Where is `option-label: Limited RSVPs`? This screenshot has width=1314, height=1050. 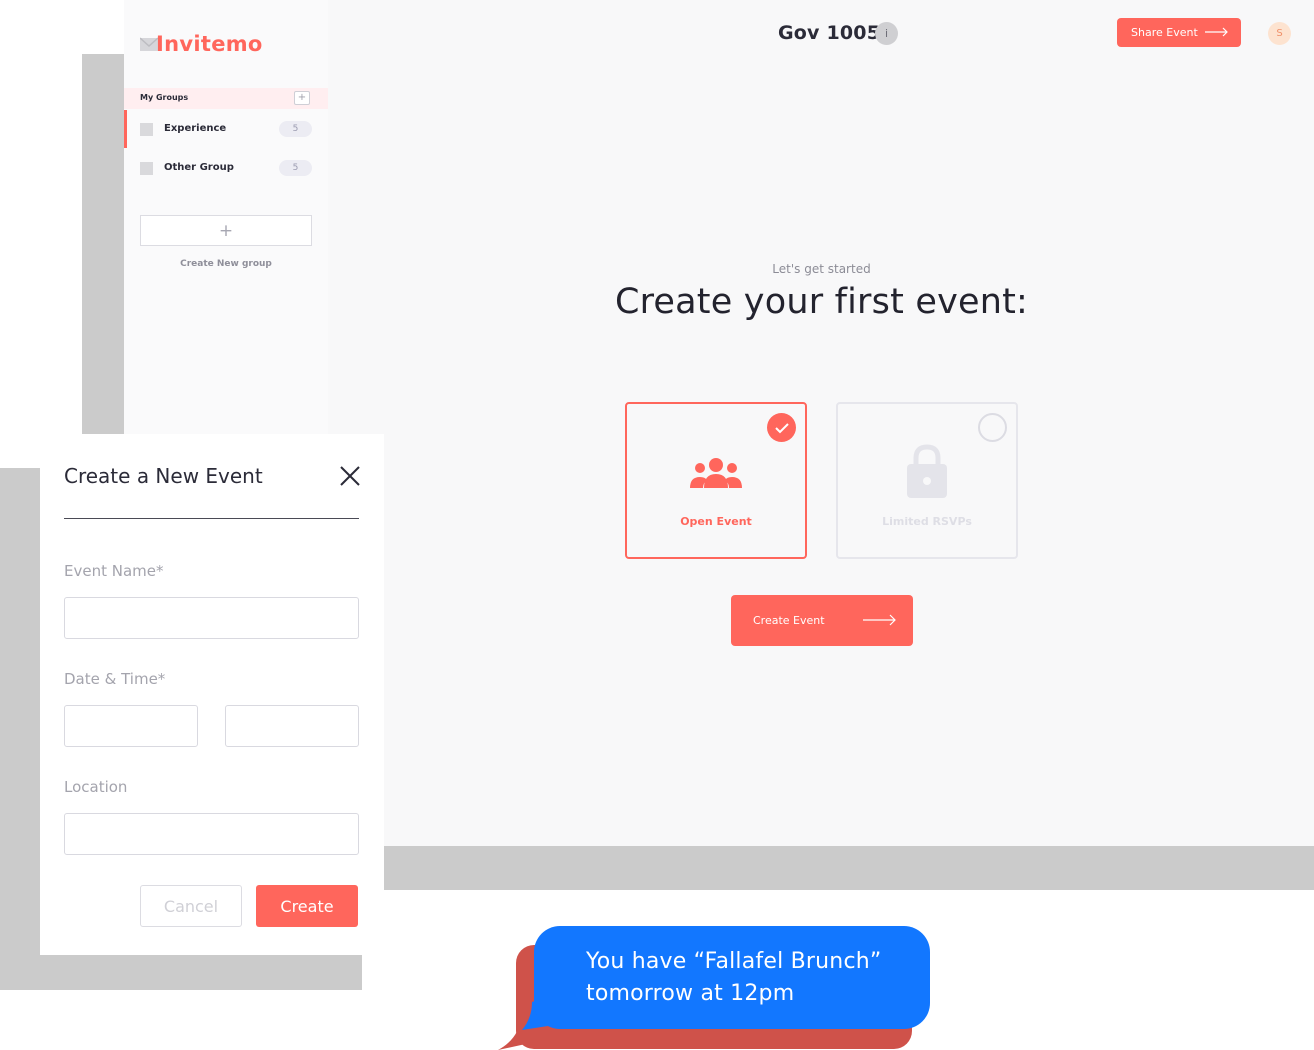
option-label: Limited RSVPs is located at coordinates (927, 521).